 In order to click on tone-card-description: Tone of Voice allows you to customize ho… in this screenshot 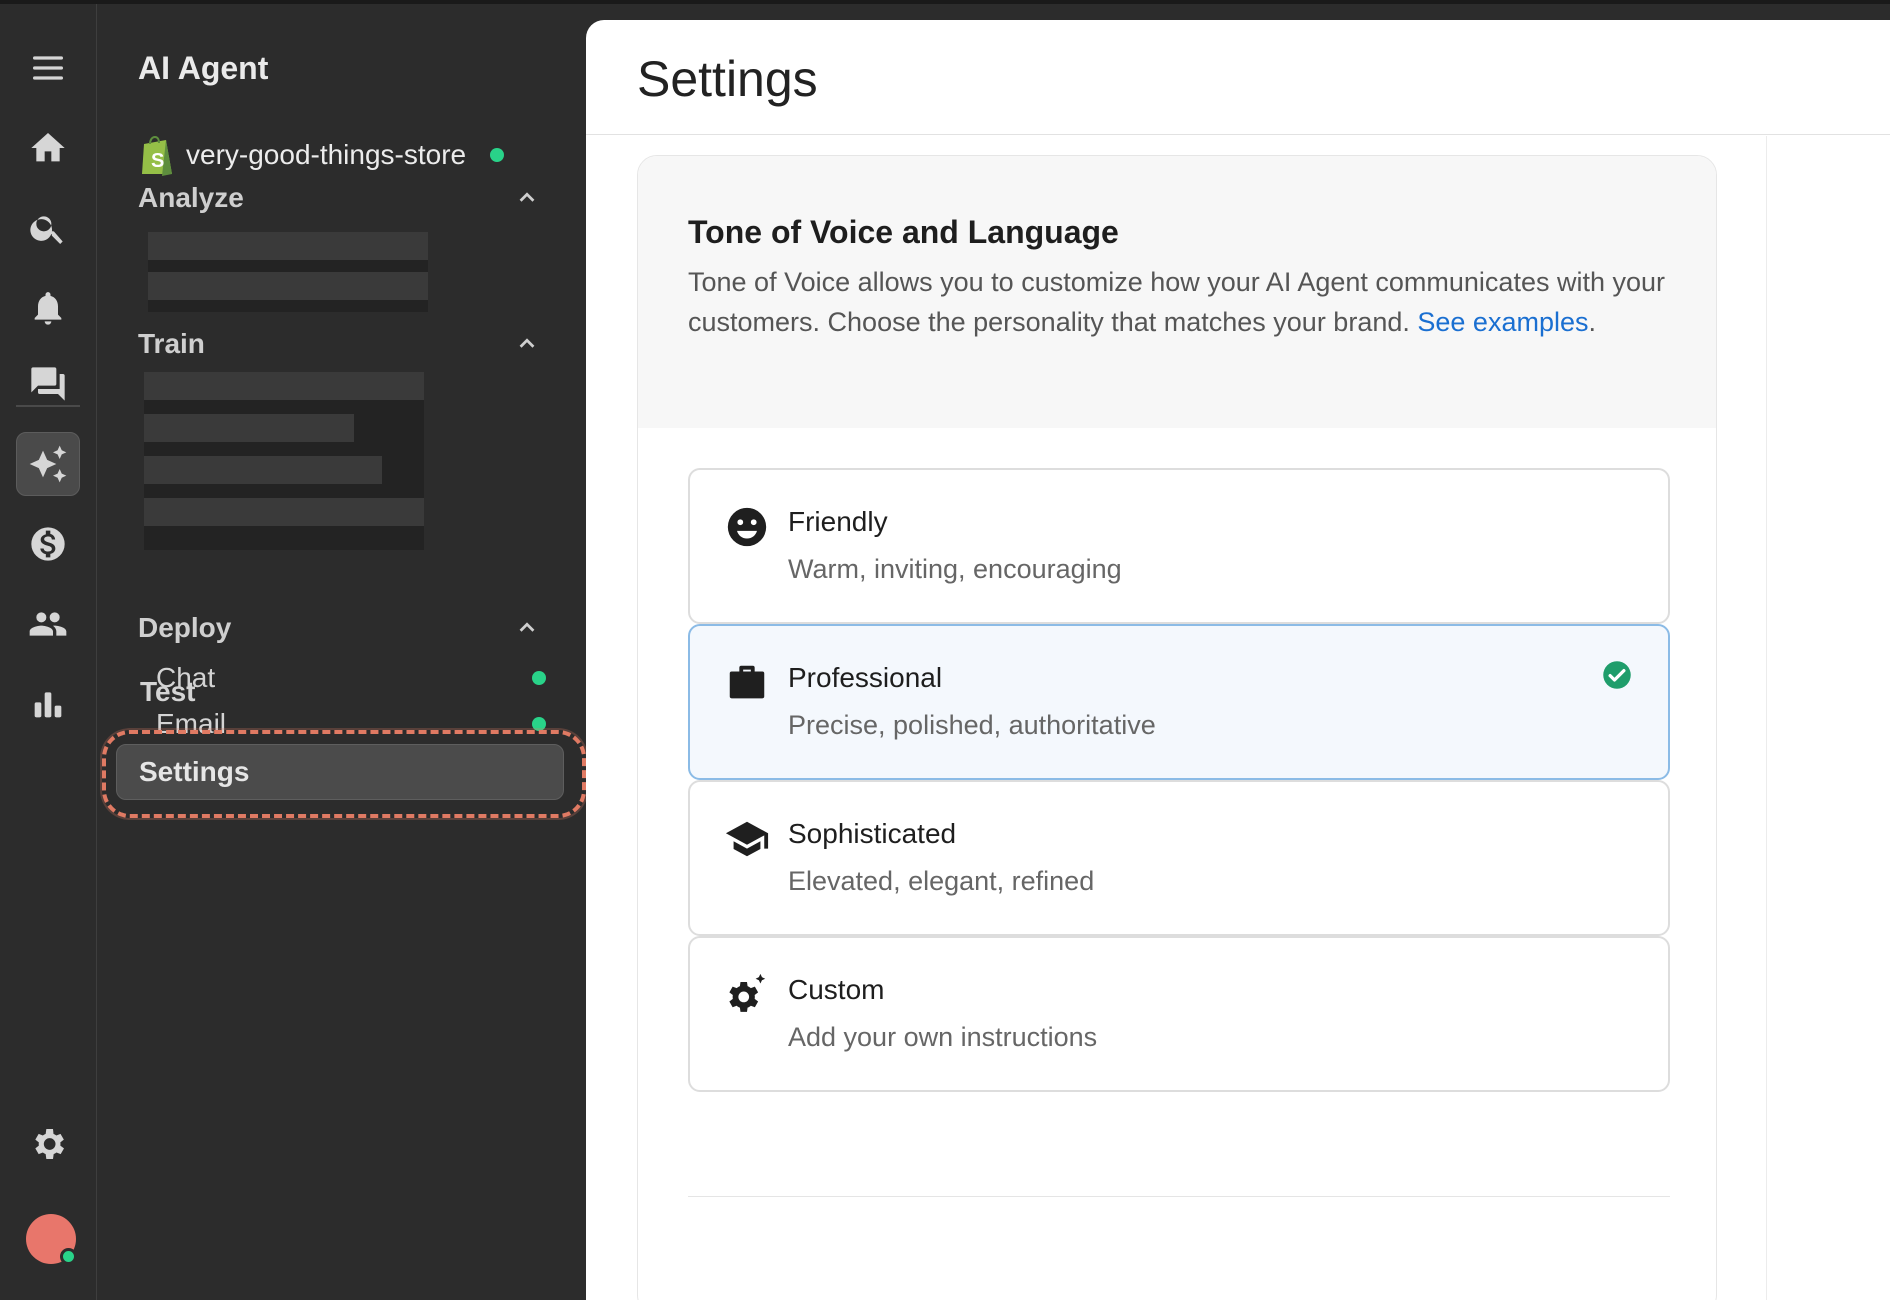, I will do `click(1188, 302)`.